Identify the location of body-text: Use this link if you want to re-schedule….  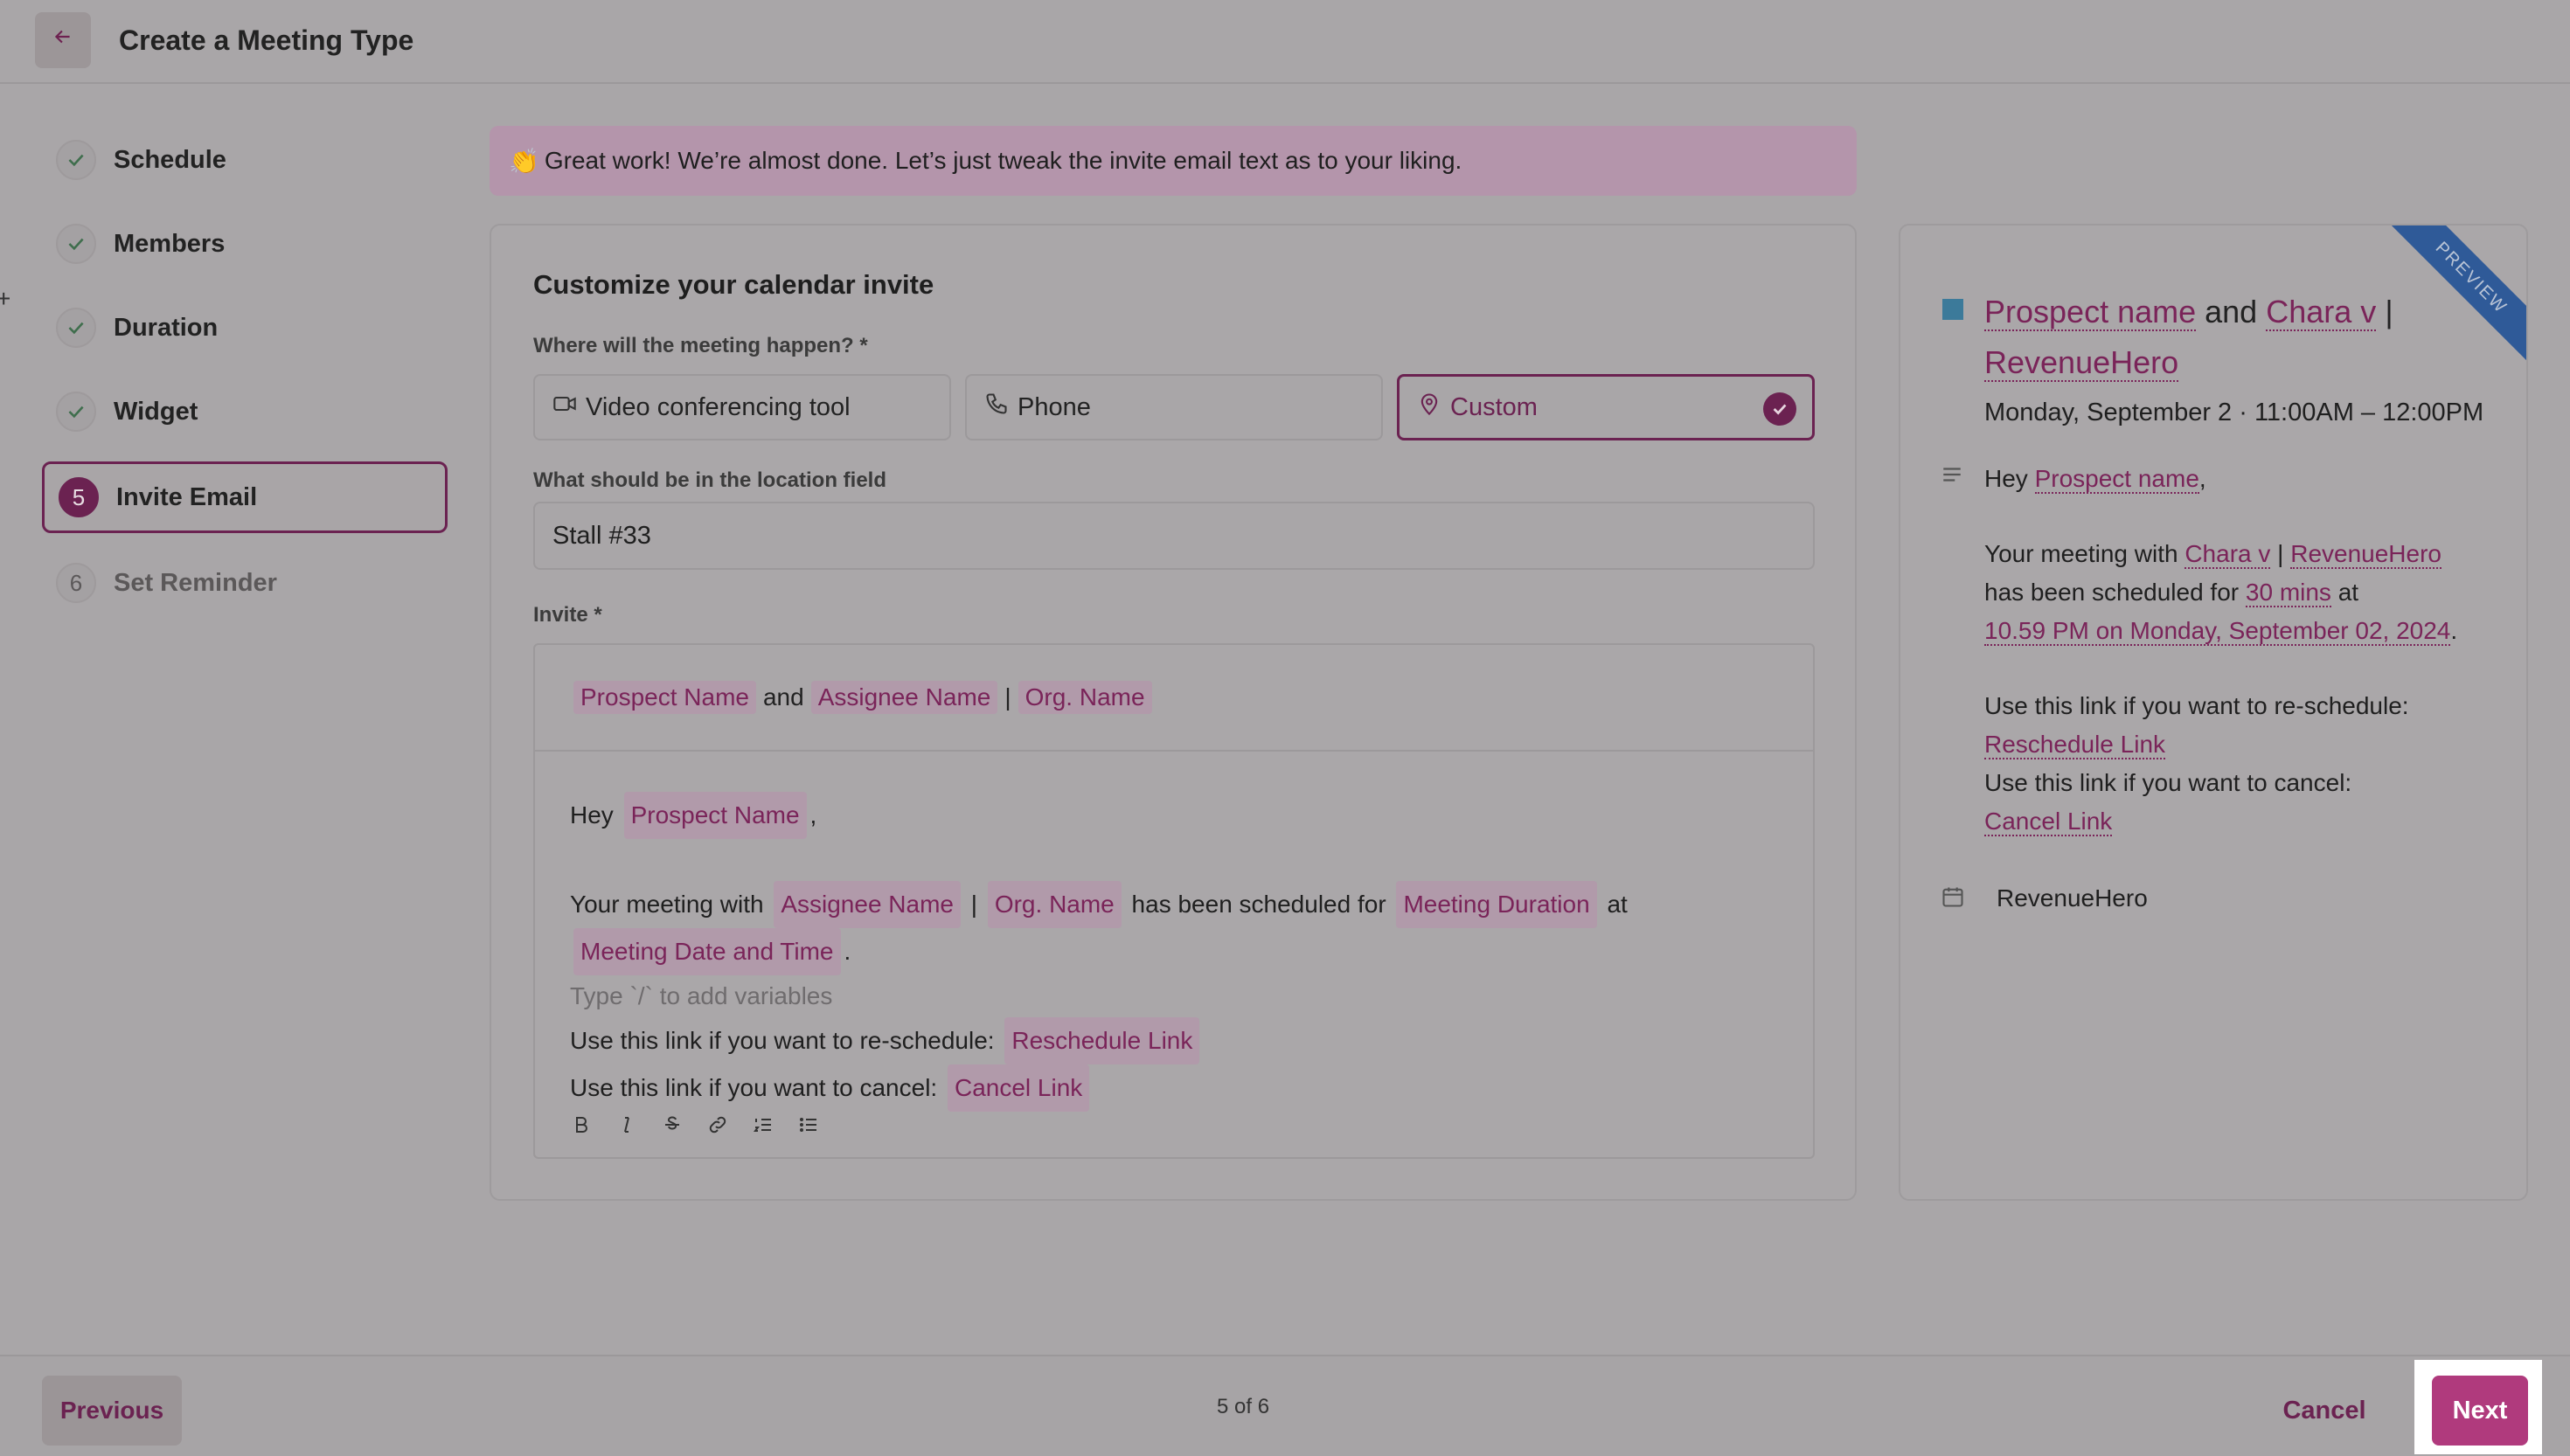
(782, 1040).